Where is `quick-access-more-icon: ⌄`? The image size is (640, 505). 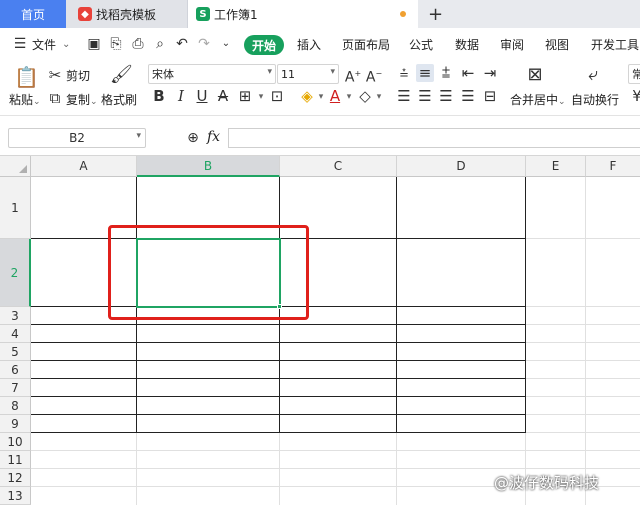
quick-access-more-icon: ⌄ is located at coordinates (226, 44).